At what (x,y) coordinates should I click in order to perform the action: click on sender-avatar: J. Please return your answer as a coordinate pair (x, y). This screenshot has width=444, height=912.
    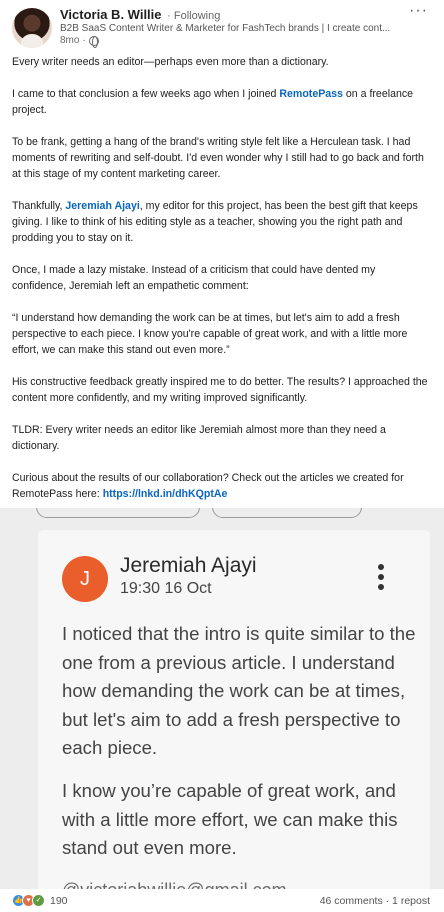
    Looking at the image, I should click on (85, 579).